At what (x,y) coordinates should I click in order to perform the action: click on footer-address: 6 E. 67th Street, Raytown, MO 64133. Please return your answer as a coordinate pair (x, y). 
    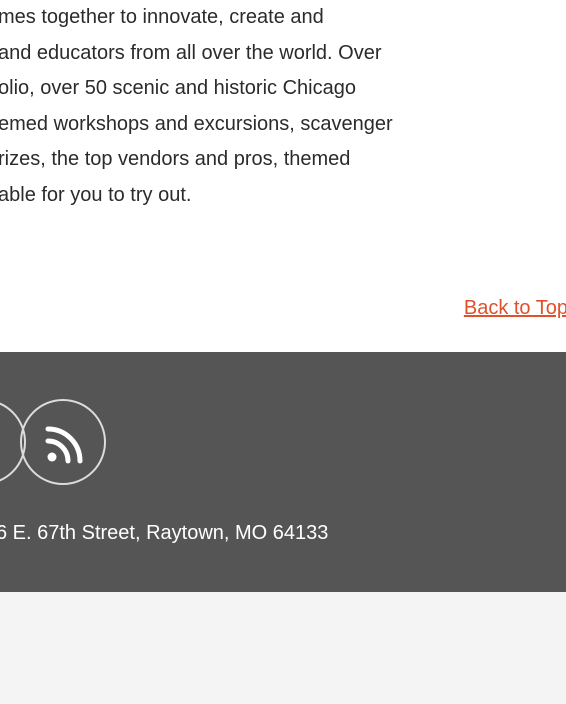
    Looking at the image, I should click on (164, 533).